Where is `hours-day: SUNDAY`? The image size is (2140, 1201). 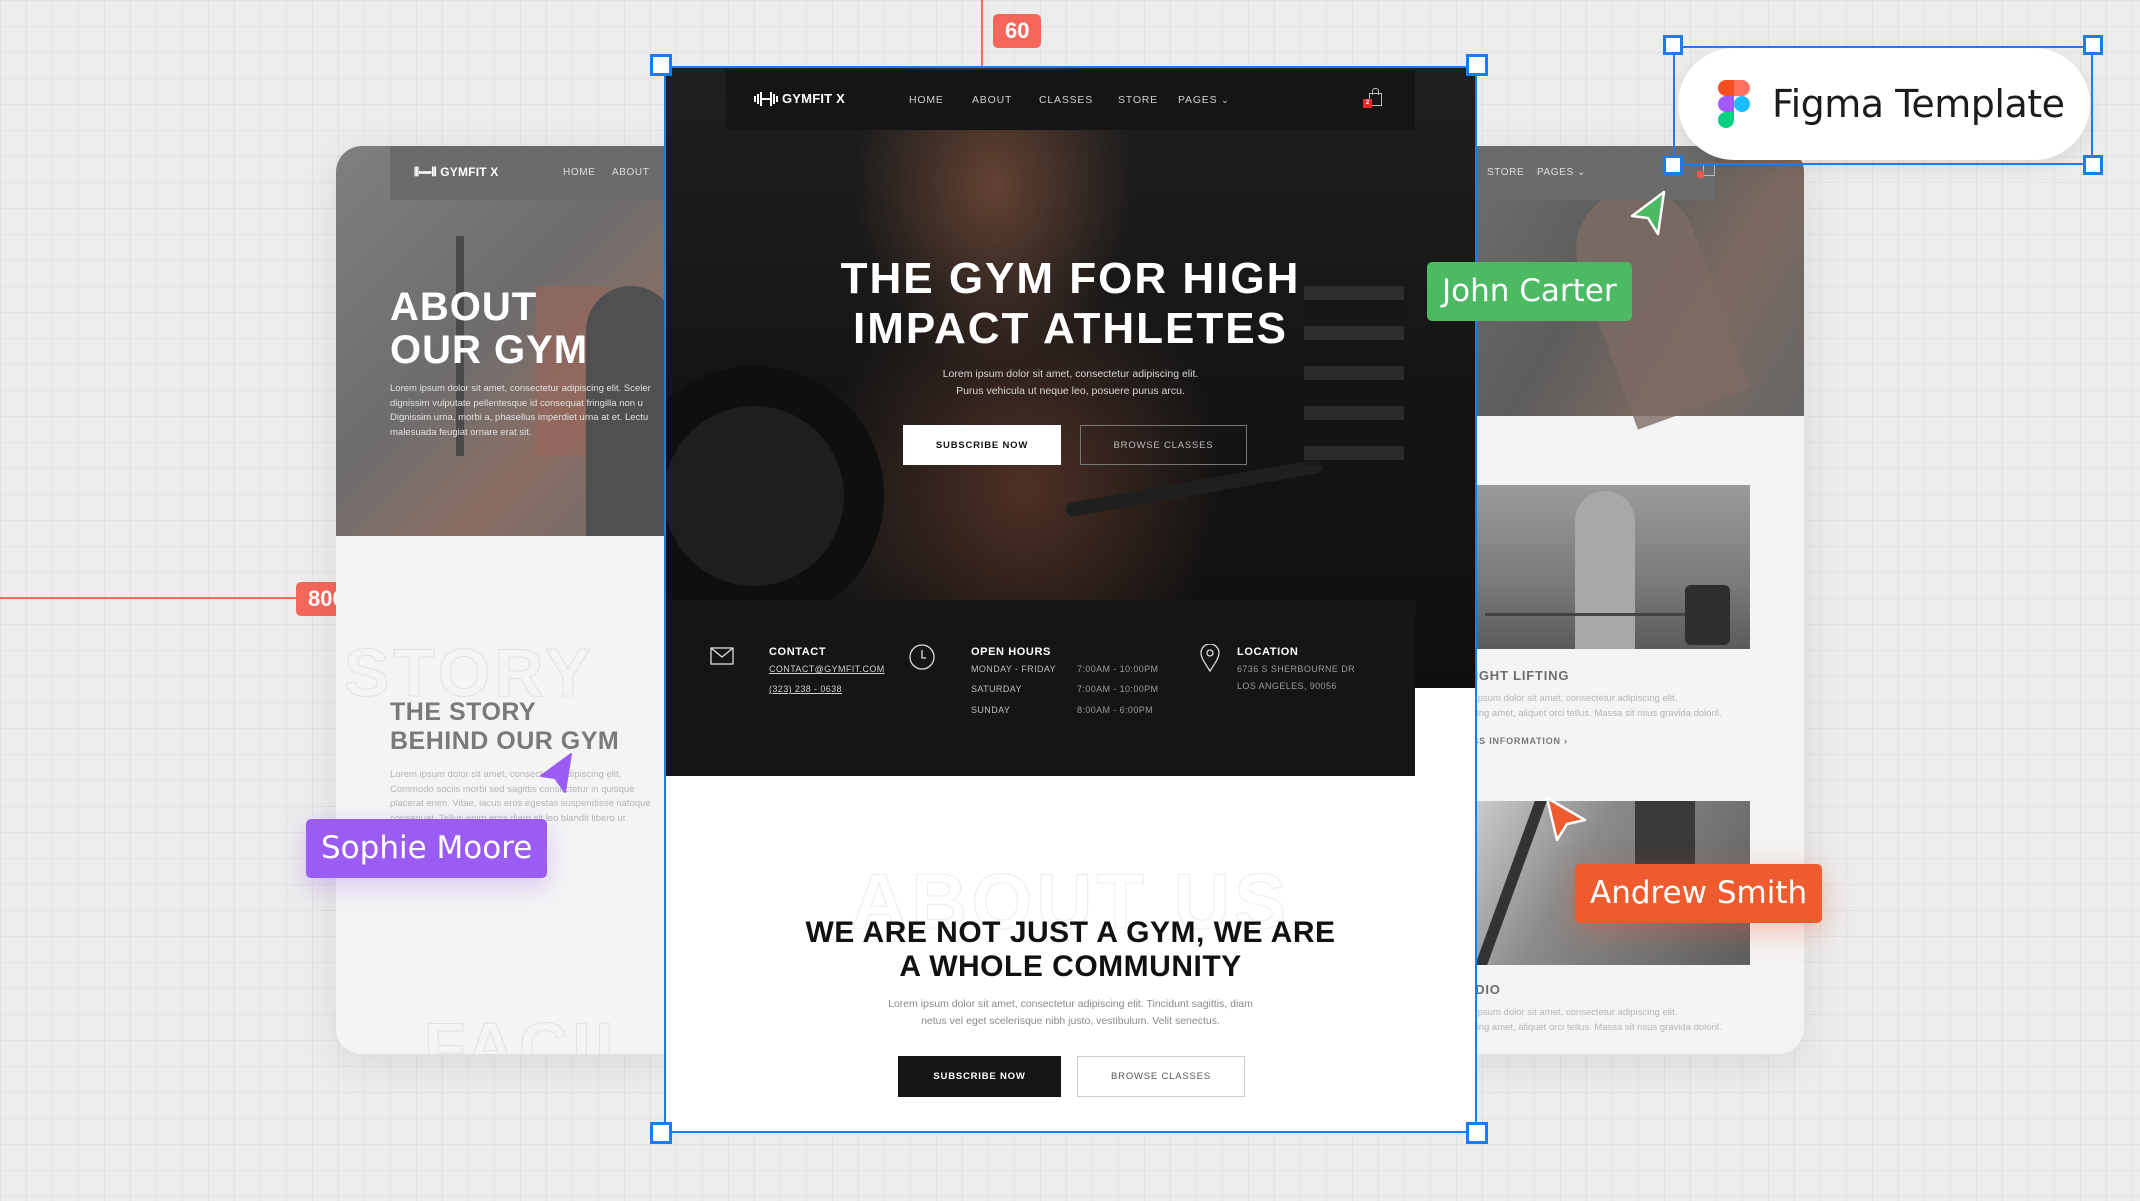
hours-day: SUNDAY is located at coordinates (991, 710).